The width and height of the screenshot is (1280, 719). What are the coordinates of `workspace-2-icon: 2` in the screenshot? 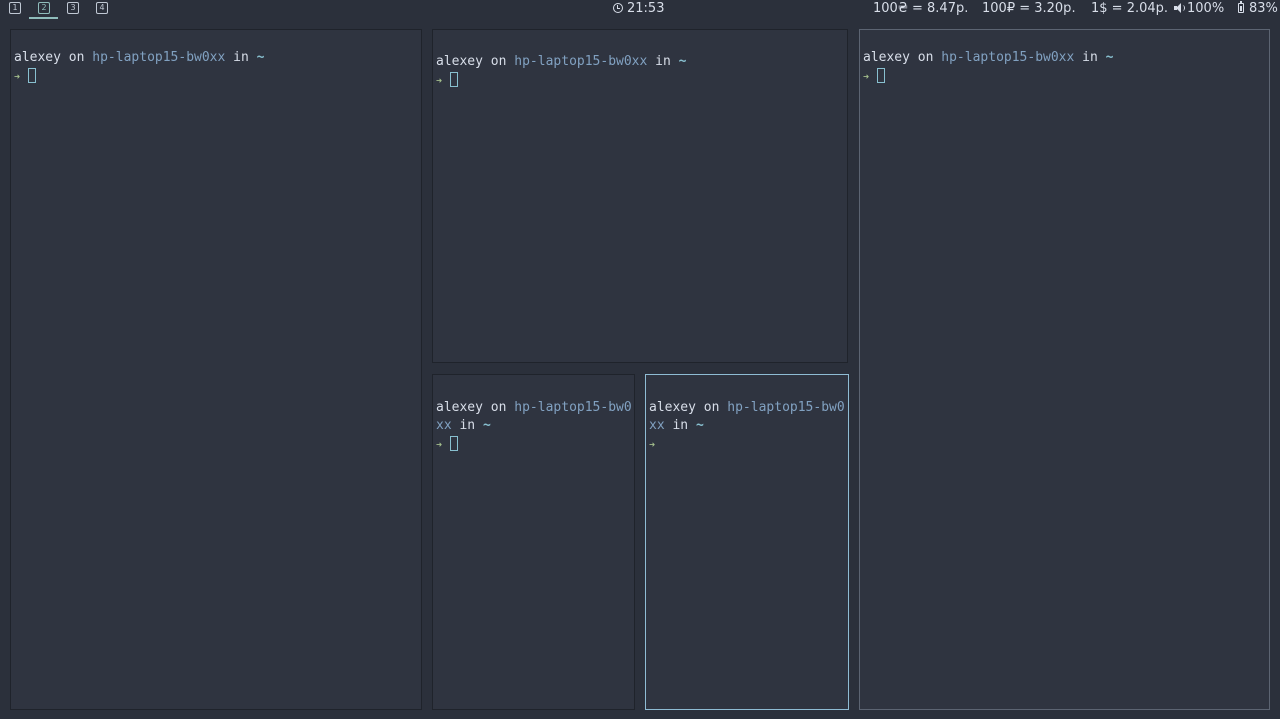 It's located at (44, 8).